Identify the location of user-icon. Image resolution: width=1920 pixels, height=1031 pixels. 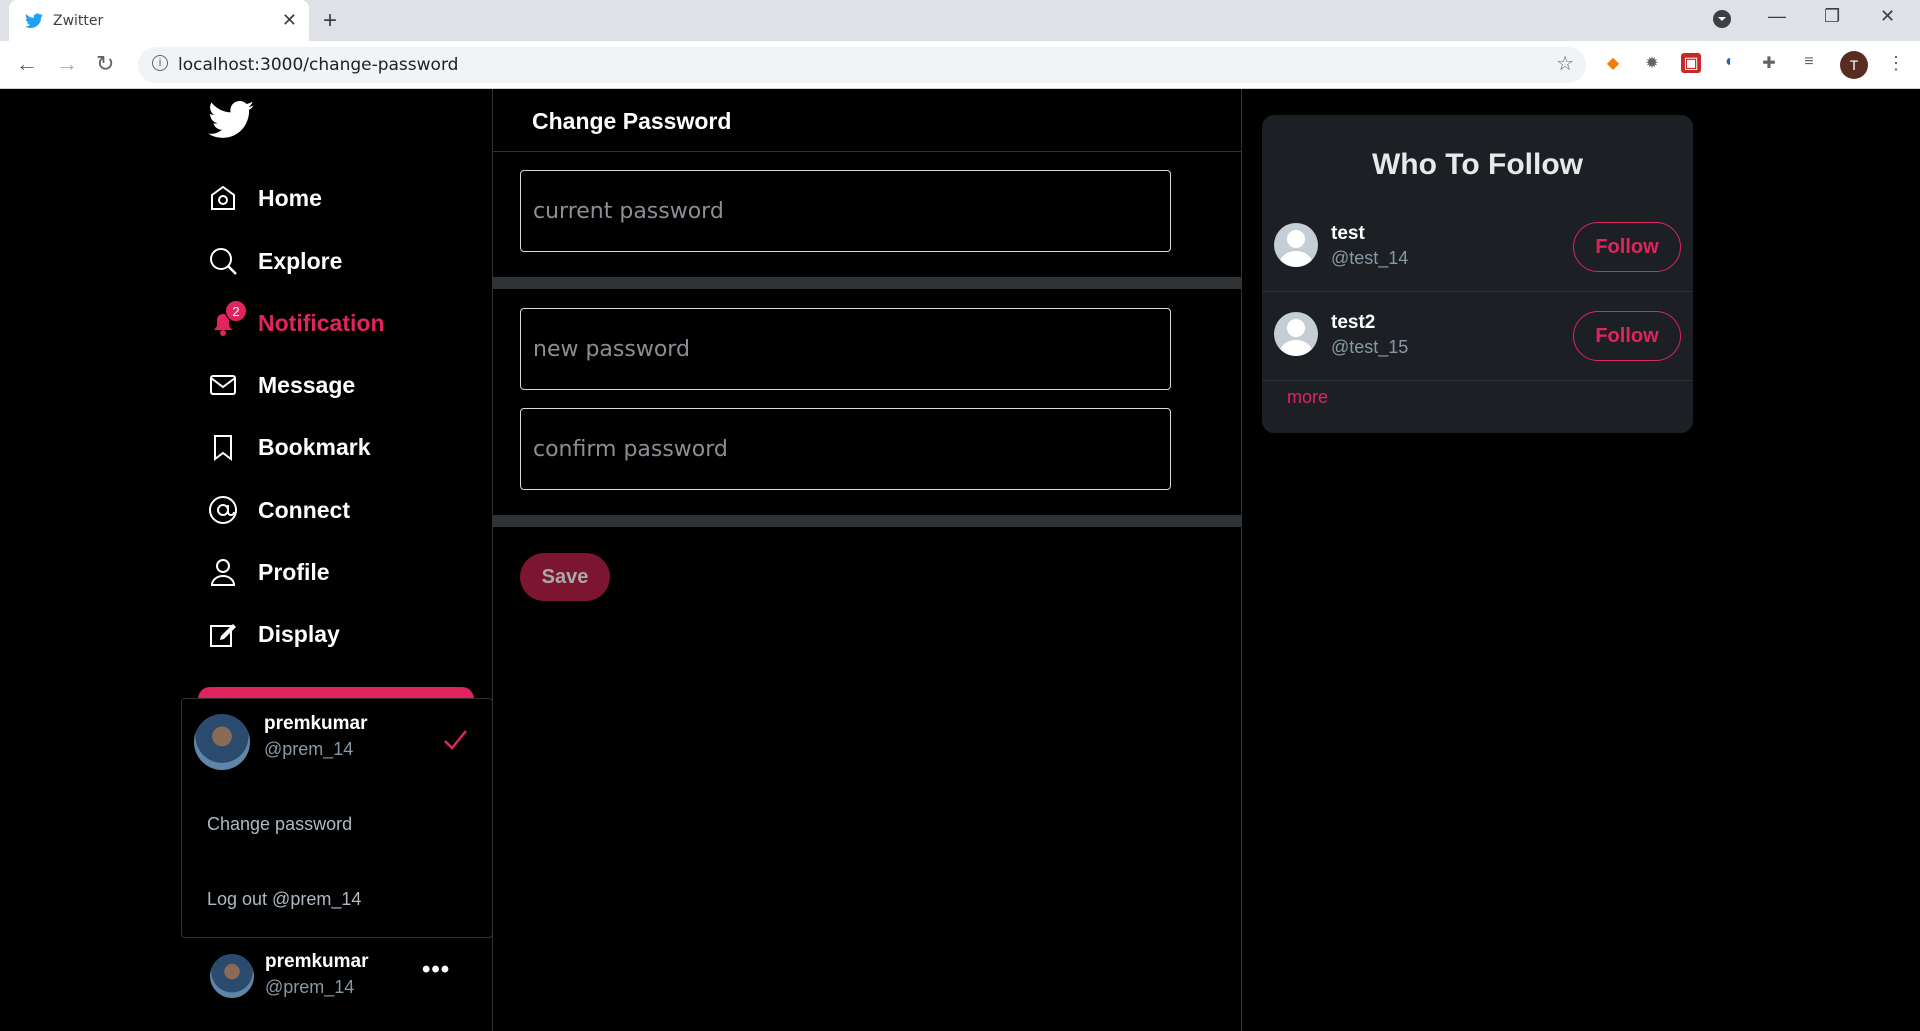
(223, 572).